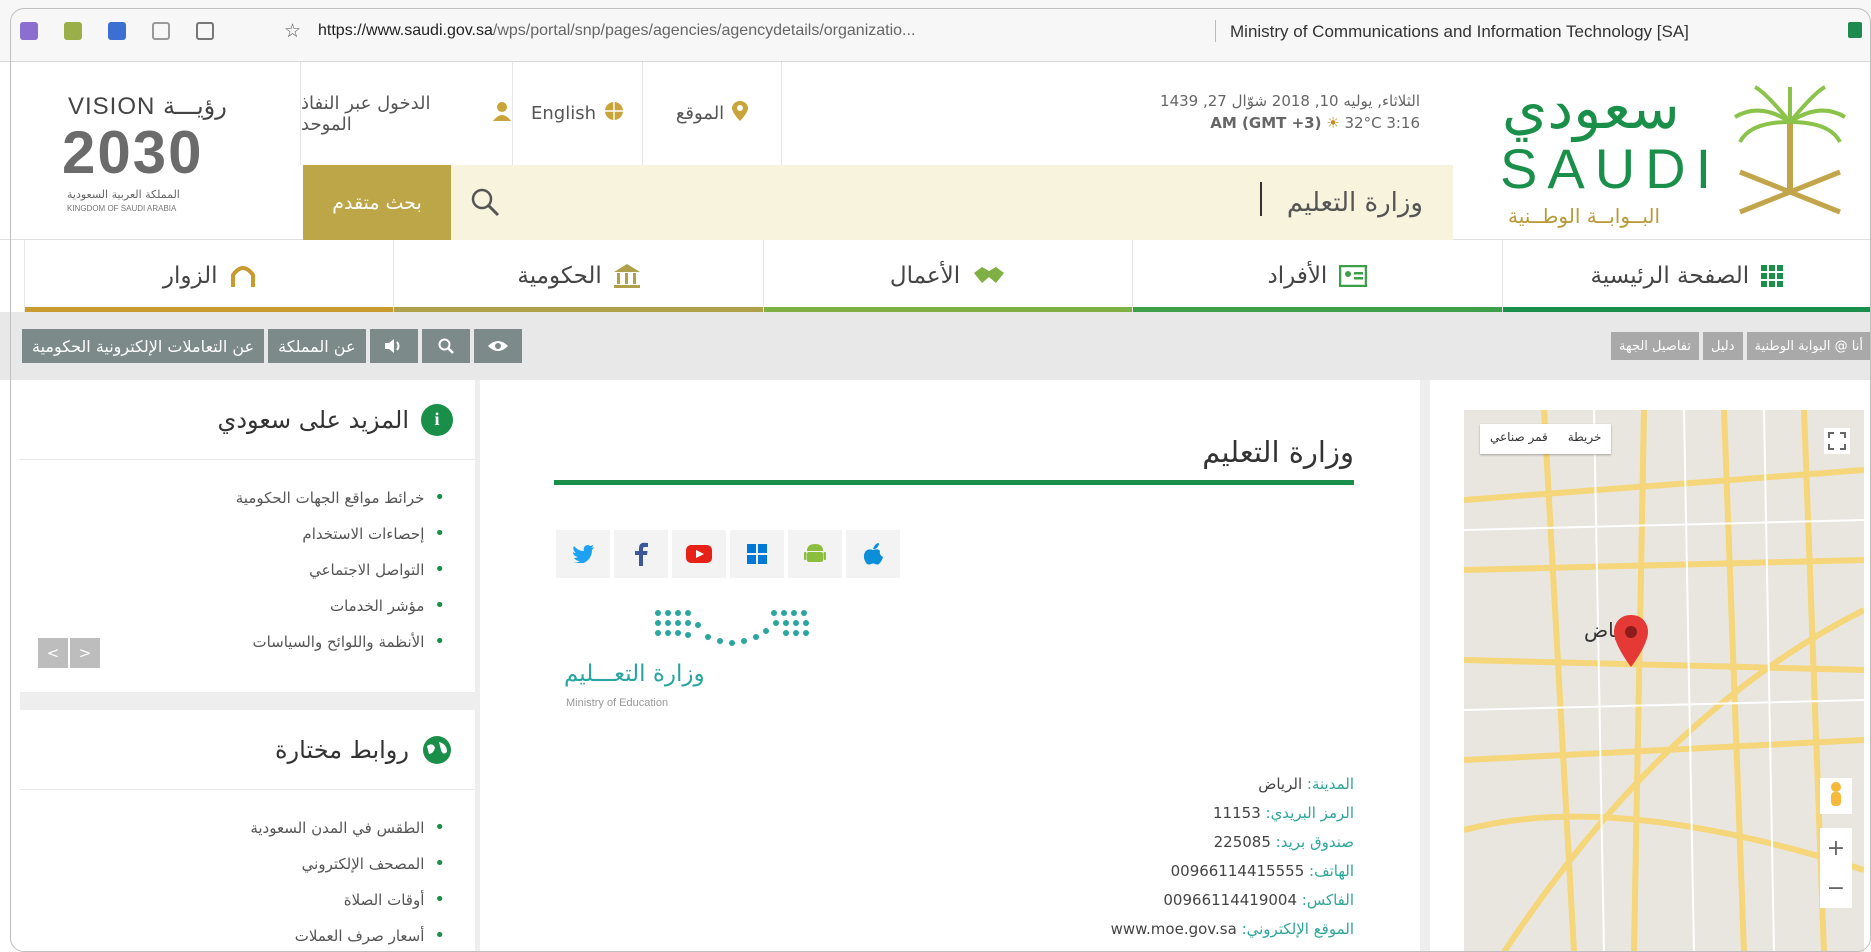 The height and width of the screenshot is (952, 1871). What do you see at coordinates (232, 828) in the screenshot?
I see `list-item: الطقس في المدن السعودية` at bounding box center [232, 828].